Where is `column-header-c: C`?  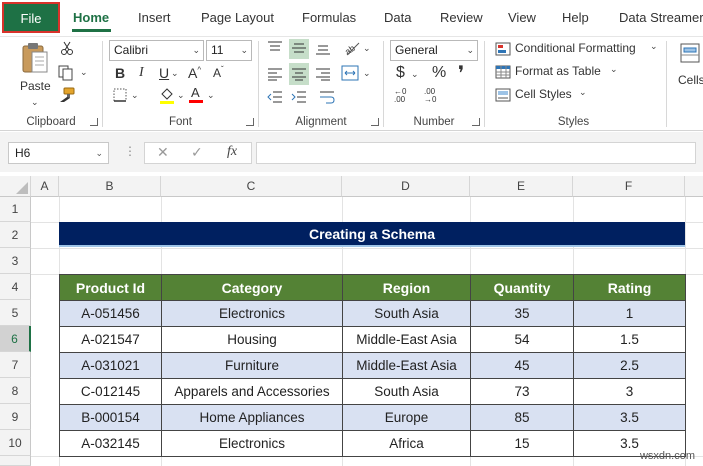
column-header-c: C is located at coordinates (251, 186).